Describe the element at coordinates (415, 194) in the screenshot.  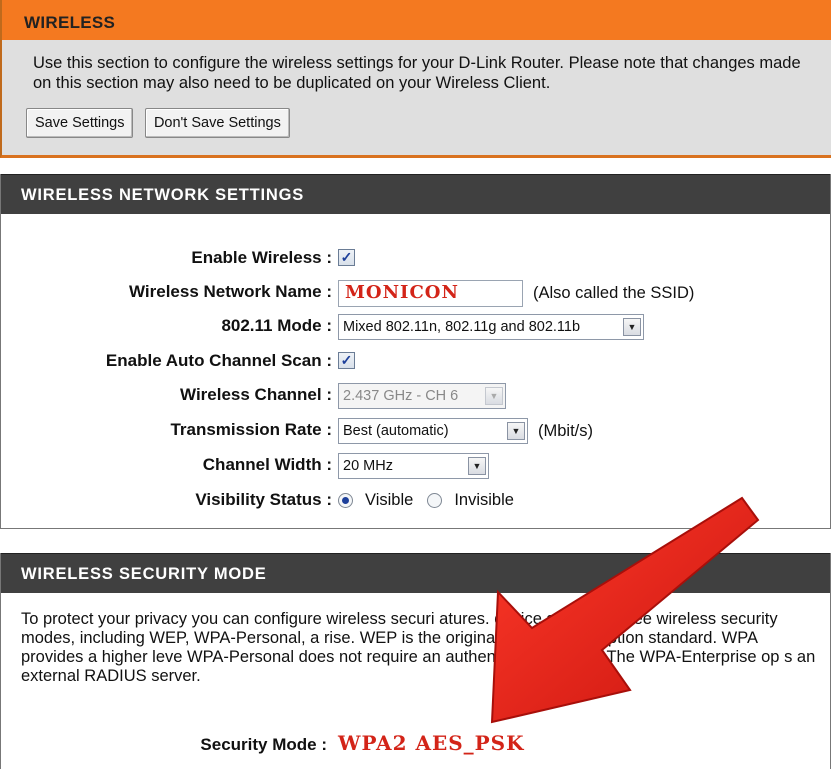
I see `network-settings-title: WIRELESS NETWORK SETTINGS` at that location.